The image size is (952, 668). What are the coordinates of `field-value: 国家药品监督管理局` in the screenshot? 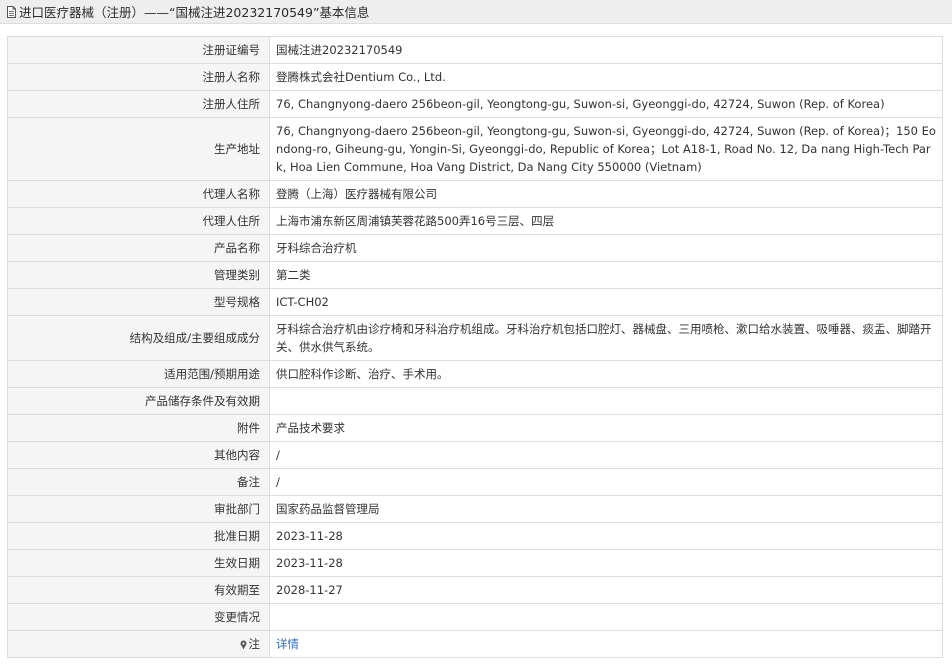 It's located at (606, 509).